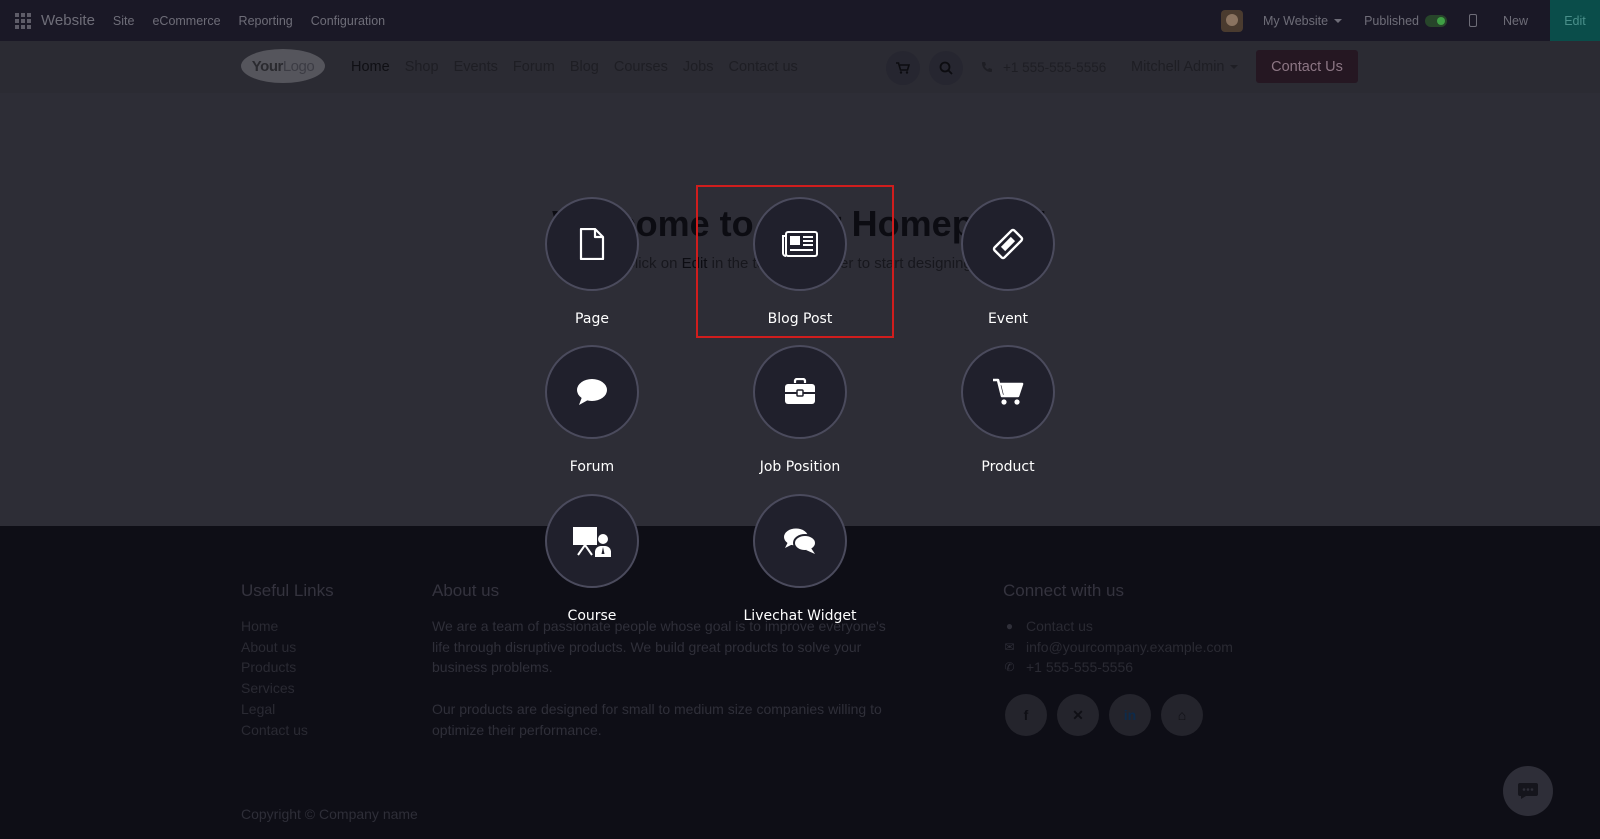 The image size is (1600, 839). Describe the element at coordinates (795, 261) in the screenshot. I see `selected-option-highlight` at that location.